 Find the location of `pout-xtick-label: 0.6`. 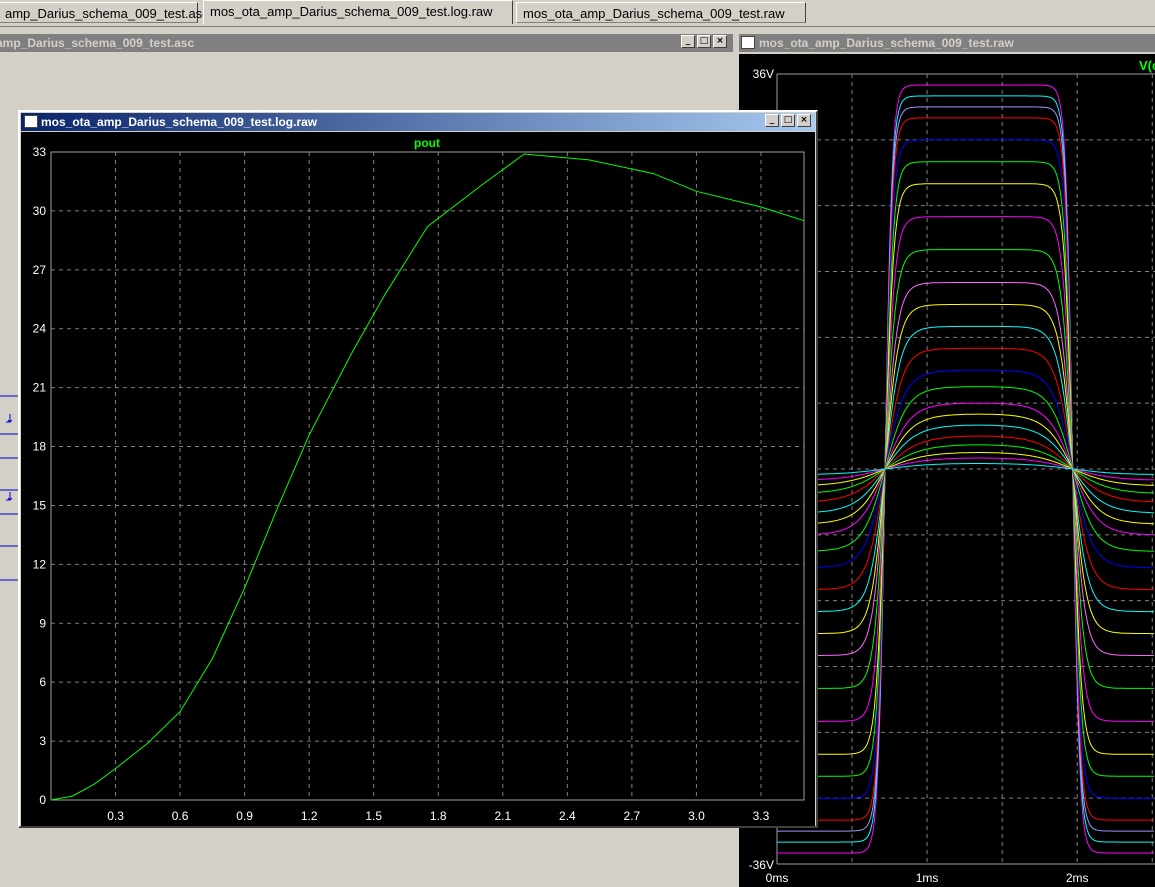

pout-xtick-label: 0.6 is located at coordinates (180, 816).